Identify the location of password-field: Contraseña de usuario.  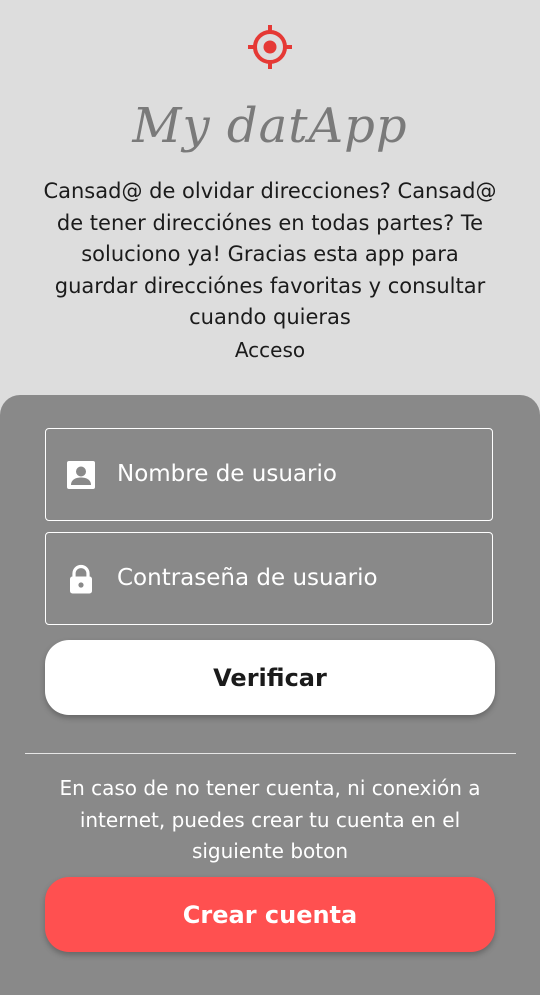
(269, 578).